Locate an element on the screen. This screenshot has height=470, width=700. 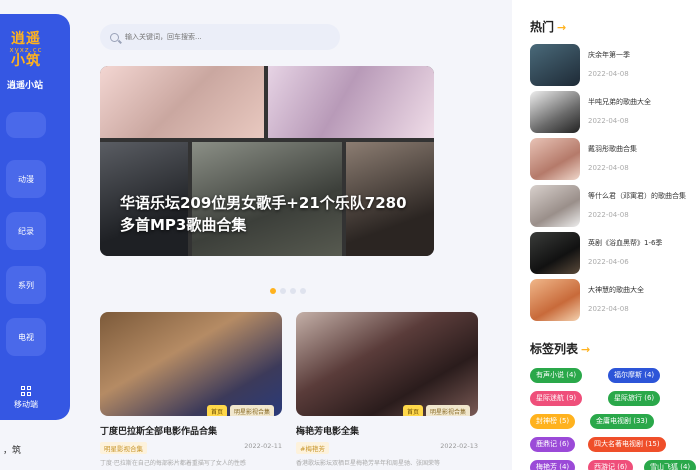
search-icon is located at coordinates (114, 37).